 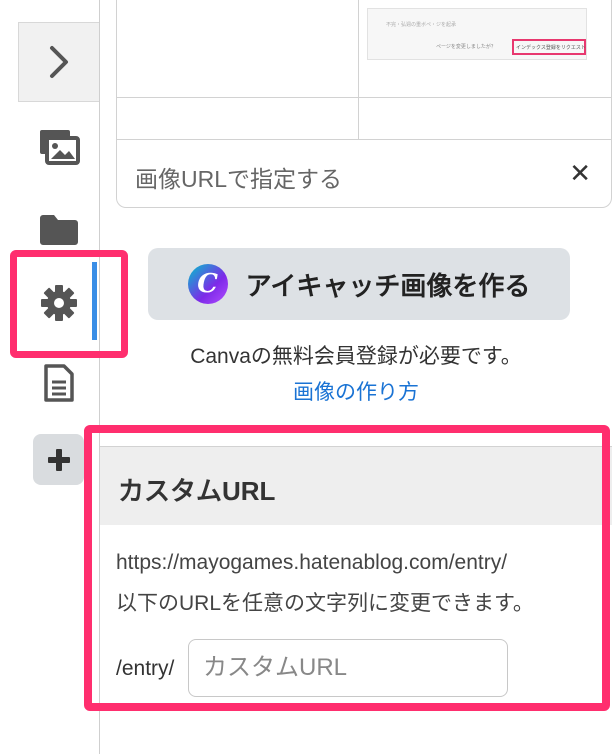 What do you see at coordinates (580, 173) in the screenshot?
I see `close-icon: ✕` at bounding box center [580, 173].